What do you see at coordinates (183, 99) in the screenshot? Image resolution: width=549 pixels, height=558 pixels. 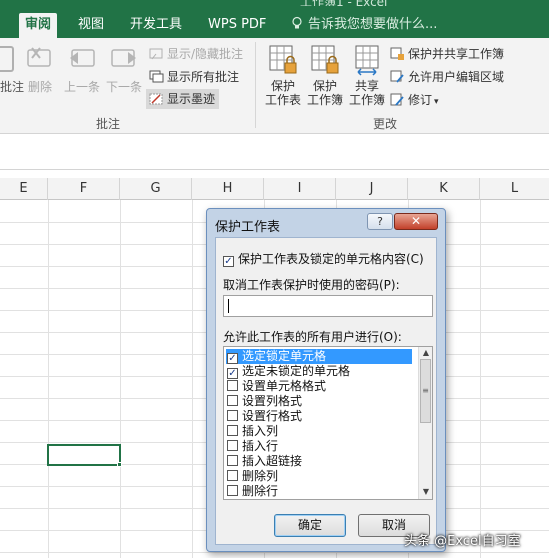 I see `show-ink-button: 显示墨迹` at bounding box center [183, 99].